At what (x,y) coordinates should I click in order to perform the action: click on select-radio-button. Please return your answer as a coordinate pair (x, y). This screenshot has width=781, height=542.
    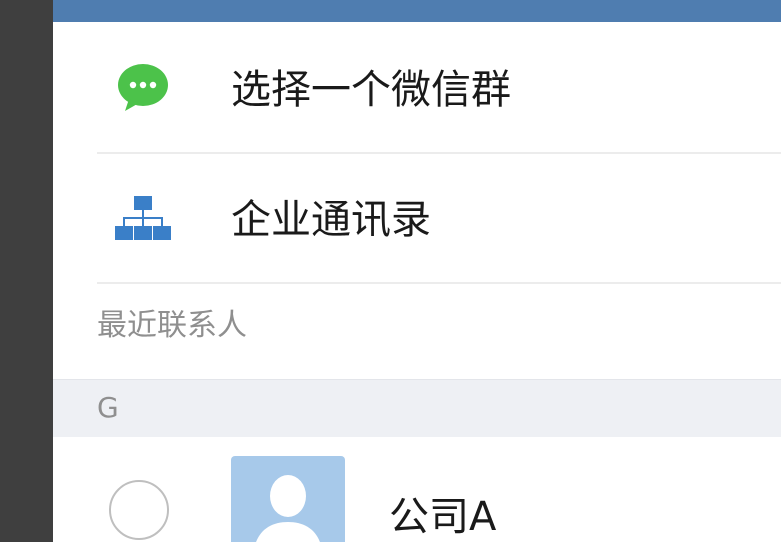
    Looking at the image, I should click on (139, 510).